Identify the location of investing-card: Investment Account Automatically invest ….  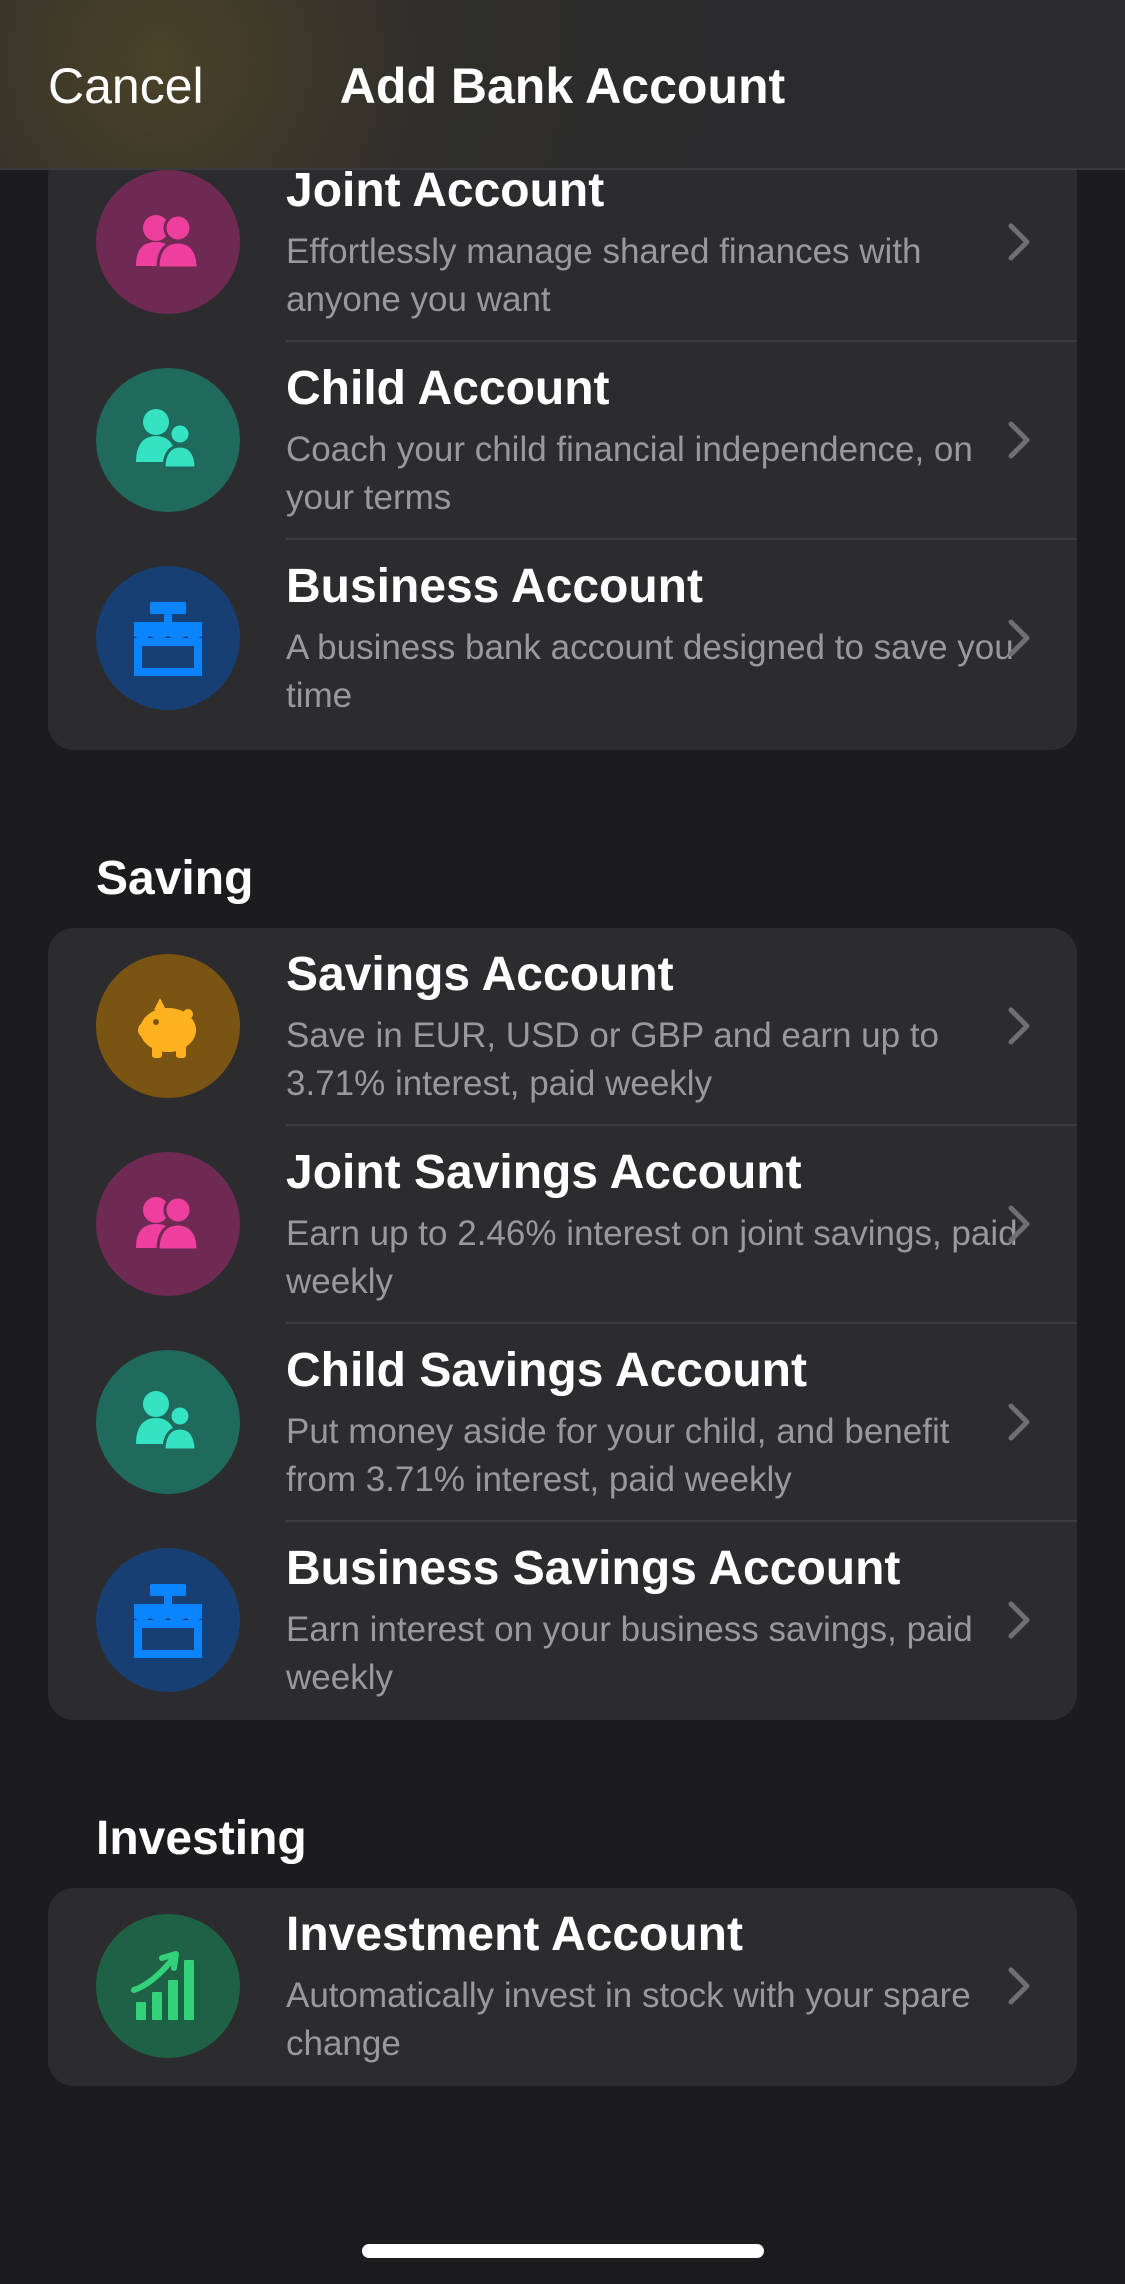
(562, 1987).